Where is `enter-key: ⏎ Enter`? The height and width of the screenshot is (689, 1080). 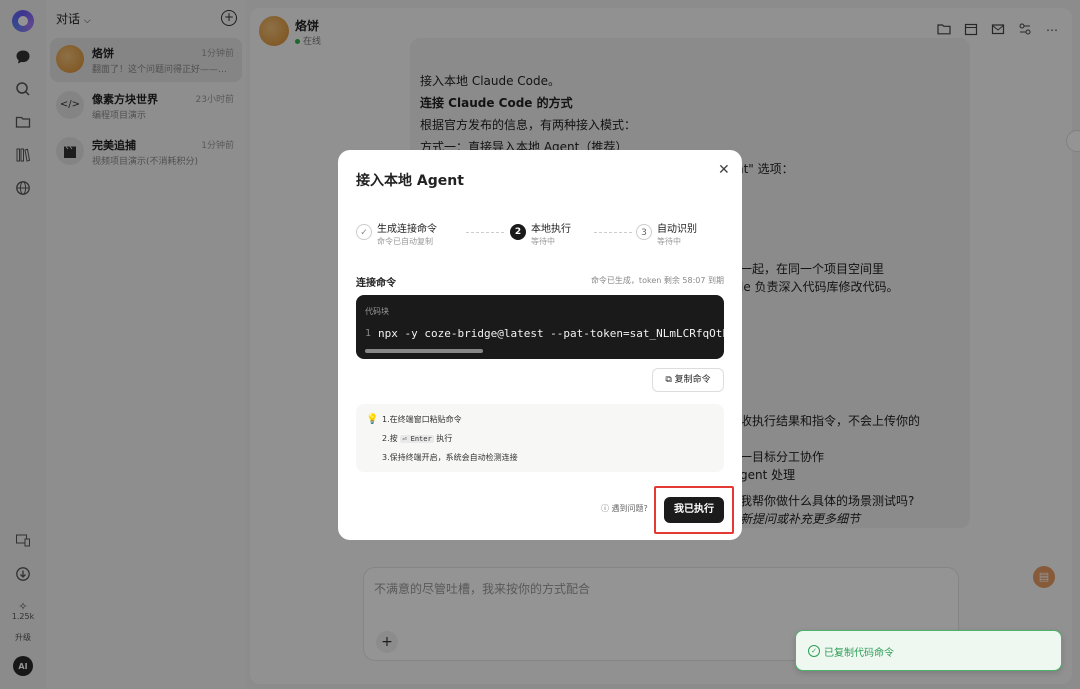
enter-key: ⏎ Enter is located at coordinates (417, 439).